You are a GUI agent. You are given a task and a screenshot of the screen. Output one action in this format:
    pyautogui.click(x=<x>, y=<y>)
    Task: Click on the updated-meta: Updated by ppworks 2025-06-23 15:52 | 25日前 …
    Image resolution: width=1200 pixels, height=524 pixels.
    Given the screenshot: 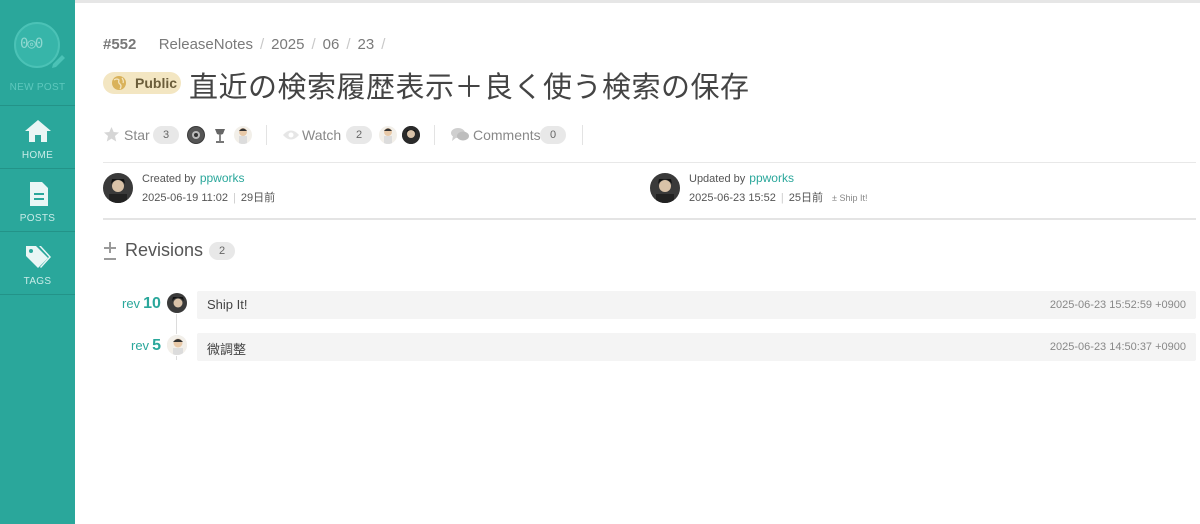 What is the action you would take?
    pyautogui.click(x=850, y=188)
    